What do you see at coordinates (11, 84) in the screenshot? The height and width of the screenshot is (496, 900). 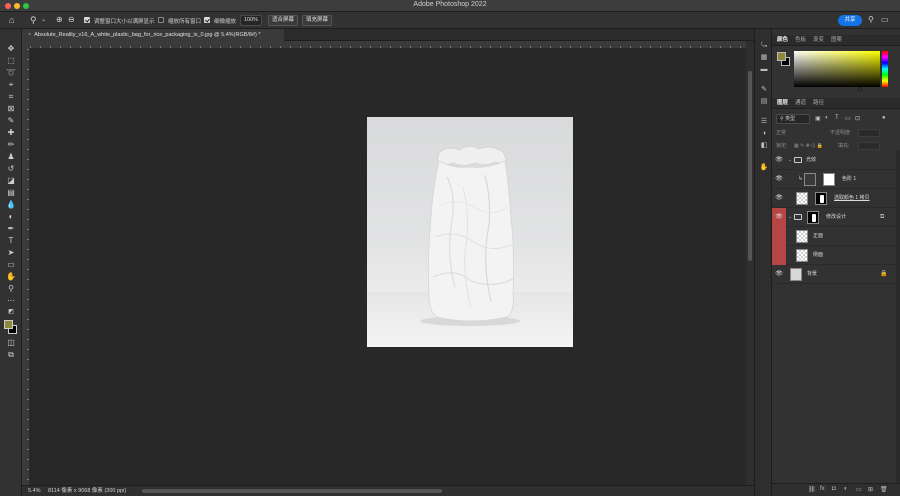 I see `object-select-tool-icon: ⌖` at bounding box center [11, 84].